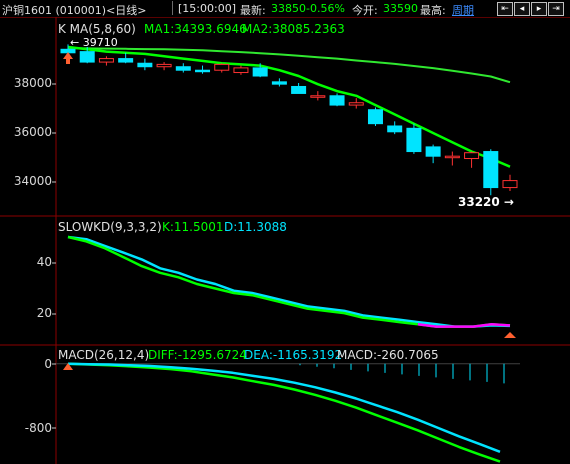 The height and width of the screenshot is (464, 570). Describe the element at coordinates (110, 227) in the screenshot. I see `slowkd-indicator-label: SLOWKD(9,3,3,2)` at that location.